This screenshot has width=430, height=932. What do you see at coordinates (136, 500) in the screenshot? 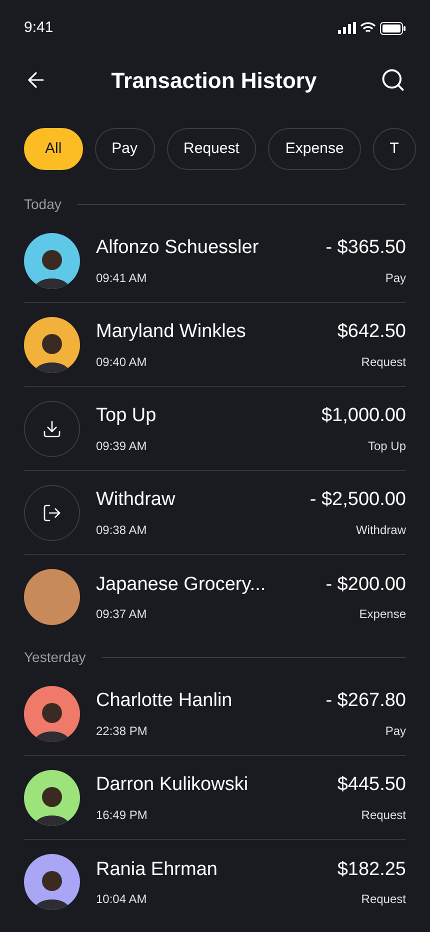
I see `transaction-name: Withdraw` at bounding box center [136, 500].